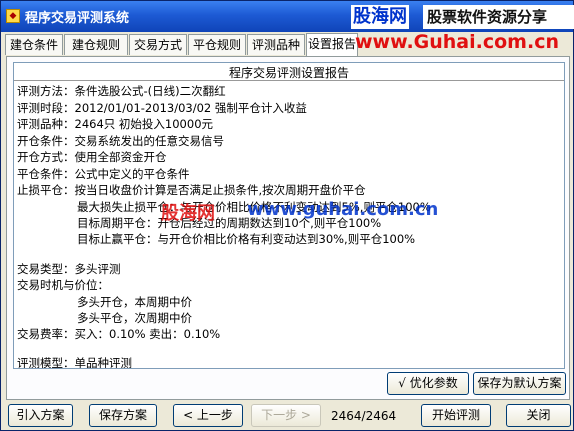 The height and width of the screenshot is (431, 574). What do you see at coordinates (120, 141) in the screenshot?
I see `report-line: 开仓条件：交易系统发出的任意交易信号` at bounding box center [120, 141].